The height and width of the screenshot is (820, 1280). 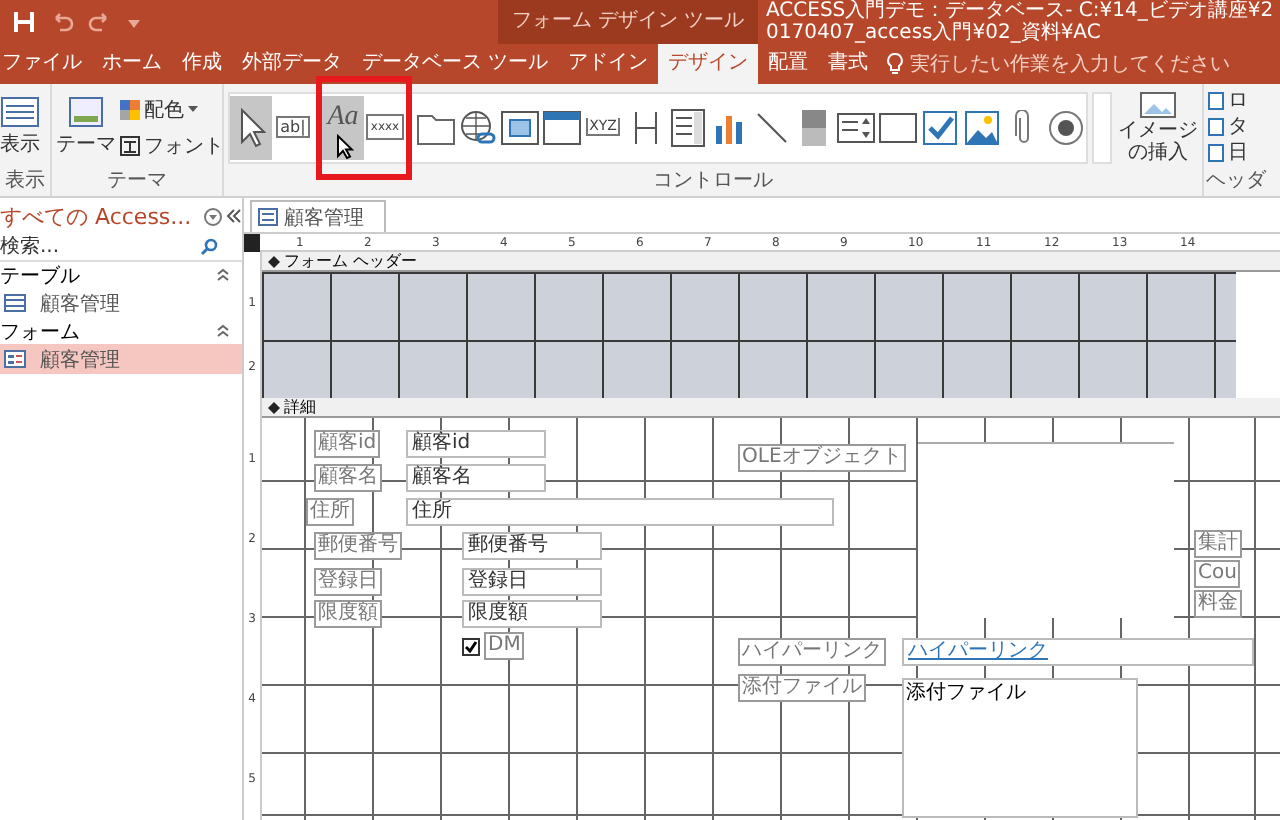 I want to click on undo-icon, so click(x=62, y=22).